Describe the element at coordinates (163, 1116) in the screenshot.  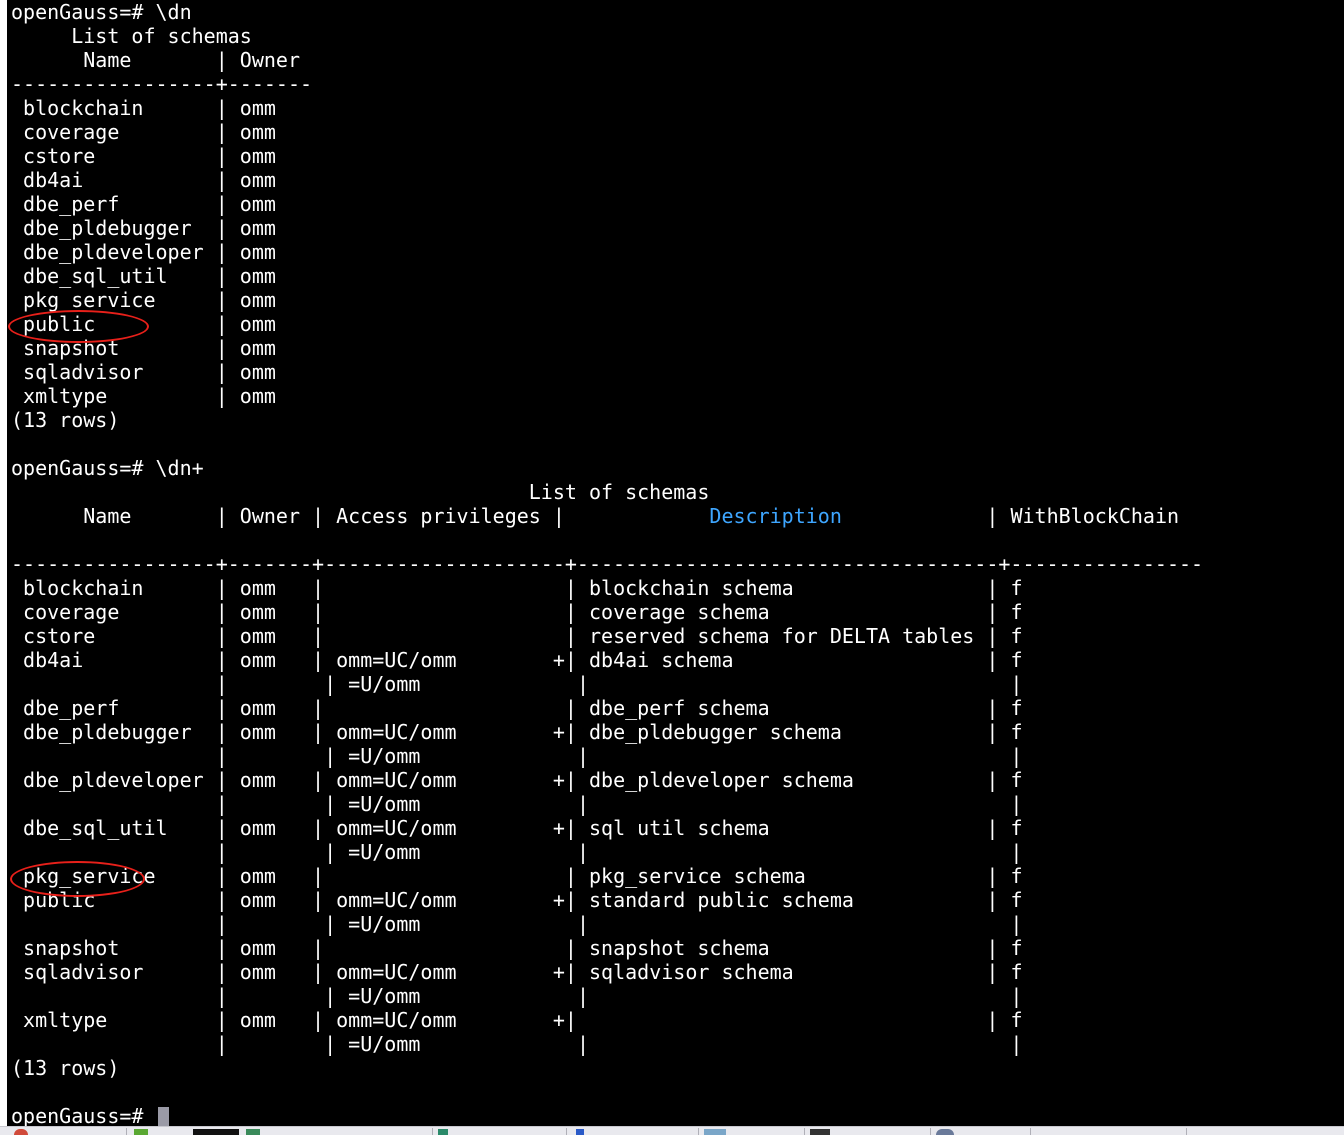
I see `text-cursor` at that location.